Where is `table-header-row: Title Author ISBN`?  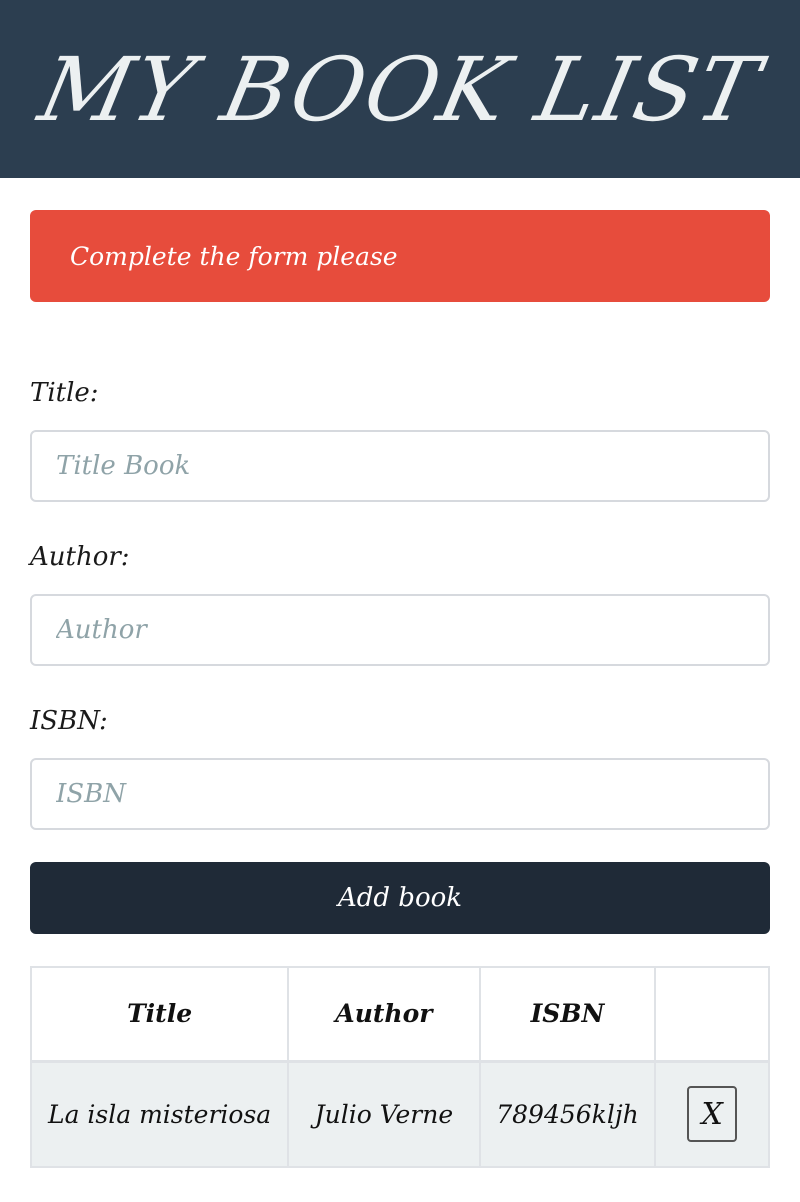
table-header-row: Title Author ISBN is located at coordinates (399, 1014).